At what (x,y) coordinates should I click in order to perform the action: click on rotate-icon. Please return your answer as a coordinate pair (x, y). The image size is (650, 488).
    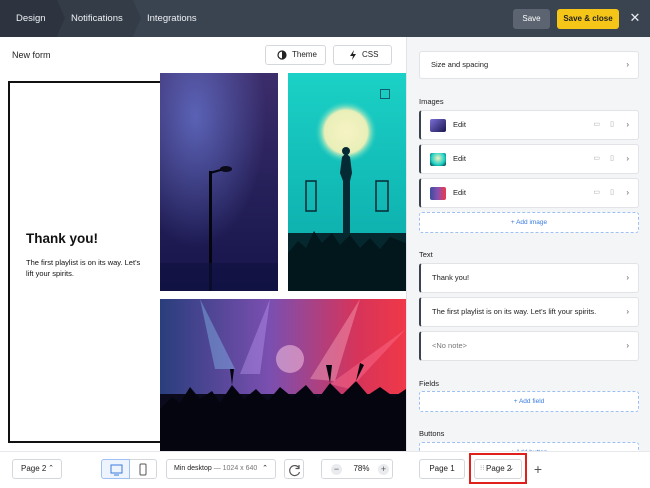
    Looking at the image, I should click on (295, 470).